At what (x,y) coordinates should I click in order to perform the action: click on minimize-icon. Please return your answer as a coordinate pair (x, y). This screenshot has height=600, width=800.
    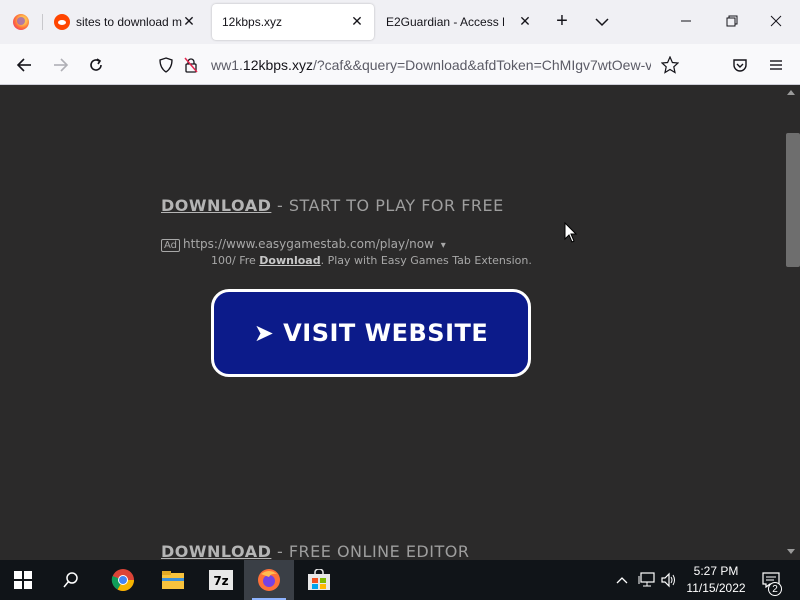
    Looking at the image, I should click on (686, 21).